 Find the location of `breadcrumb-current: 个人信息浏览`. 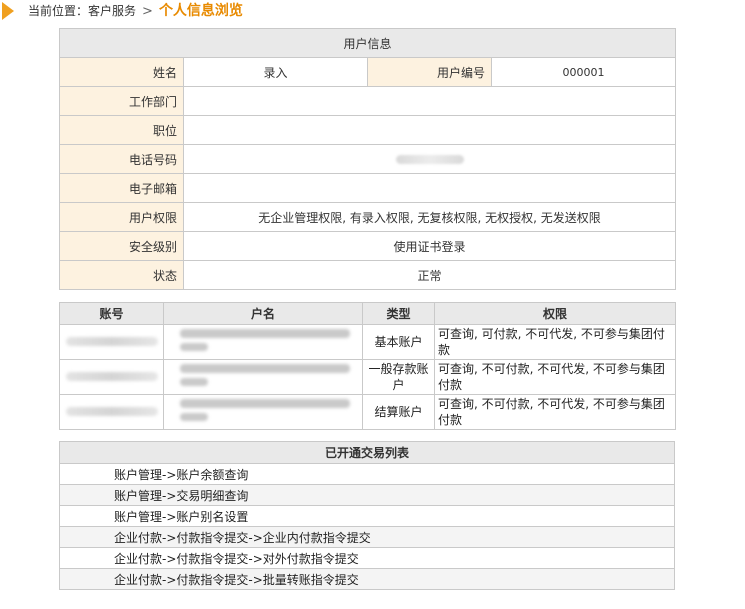

breadcrumb-current: 个人信息浏览 is located at coordinates (200, 11).